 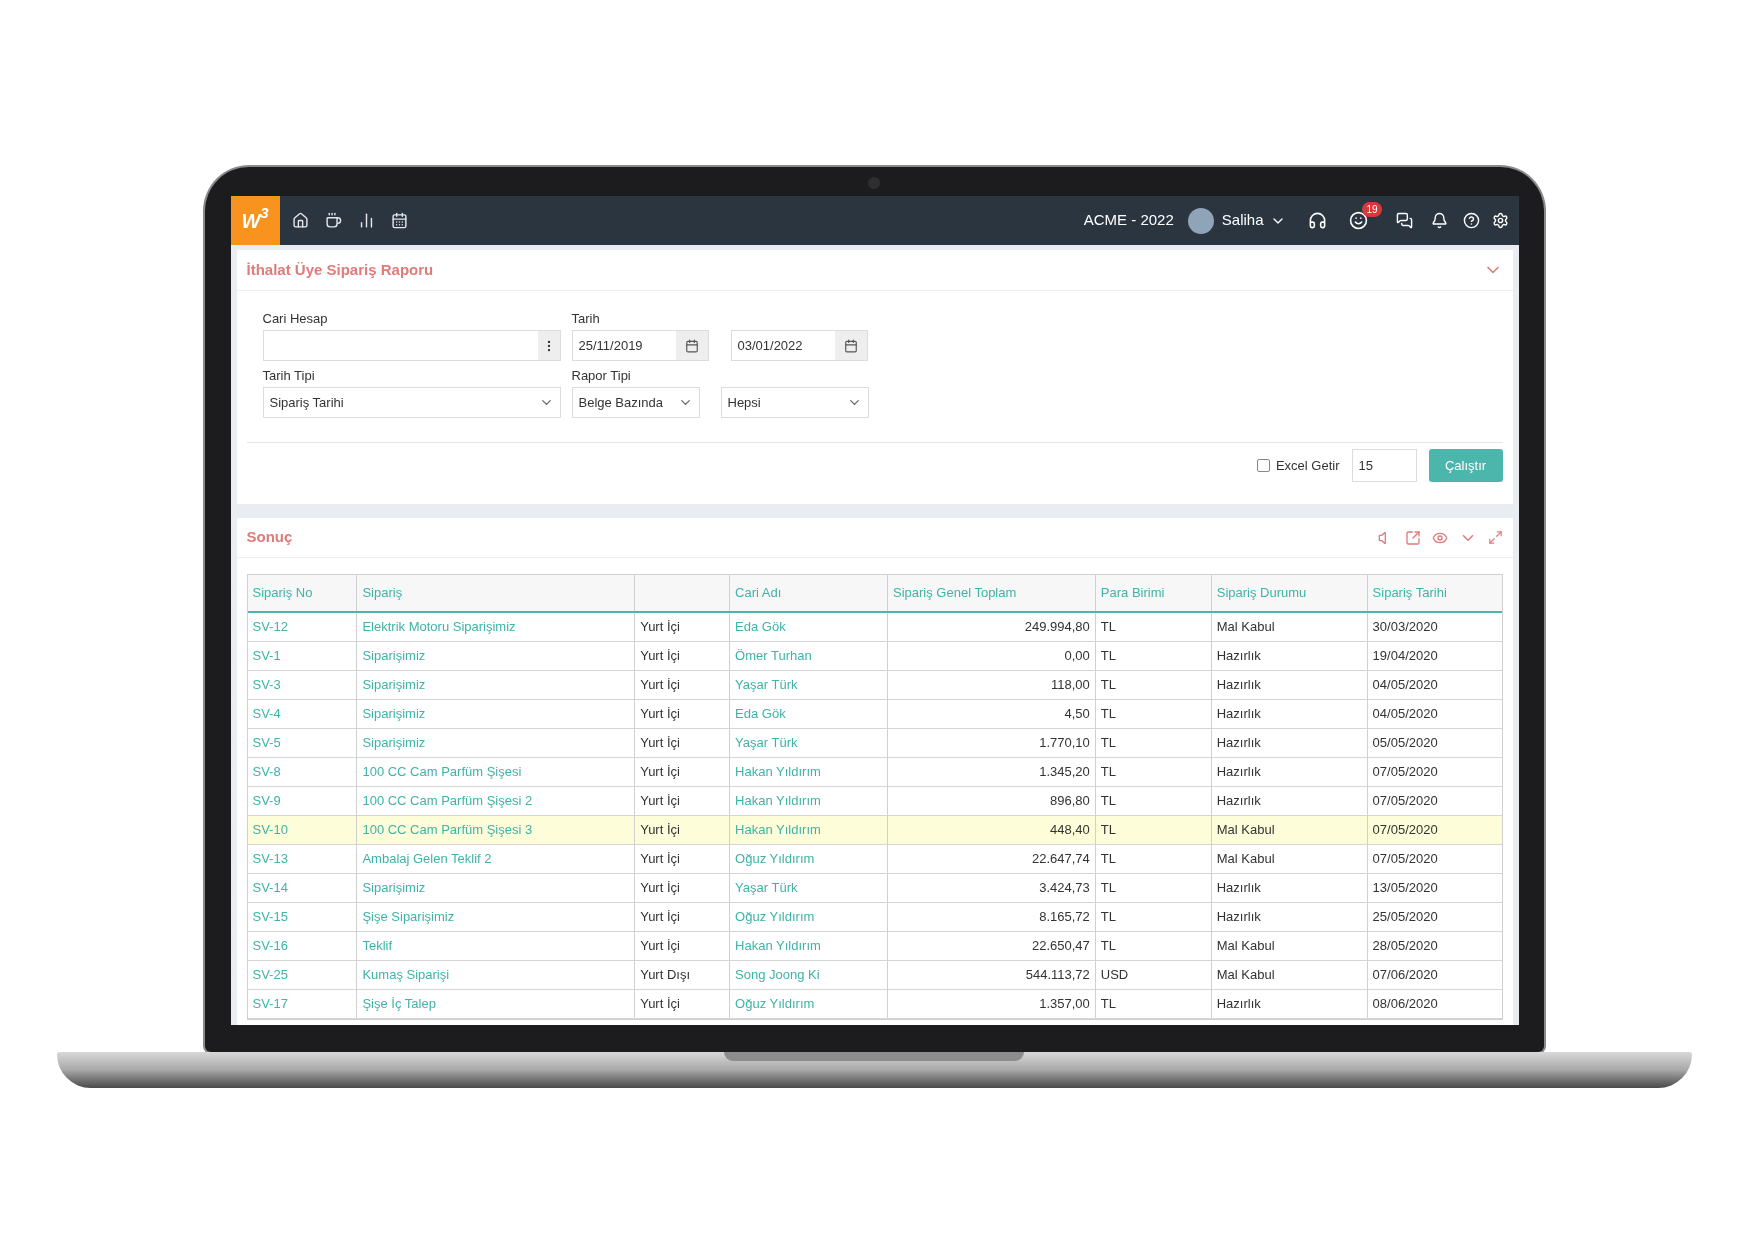 What do you see at coordinates (773, 656) in the screenshot?
I see `table-link: Ömer Turhan` at bounding box center [773, 656].